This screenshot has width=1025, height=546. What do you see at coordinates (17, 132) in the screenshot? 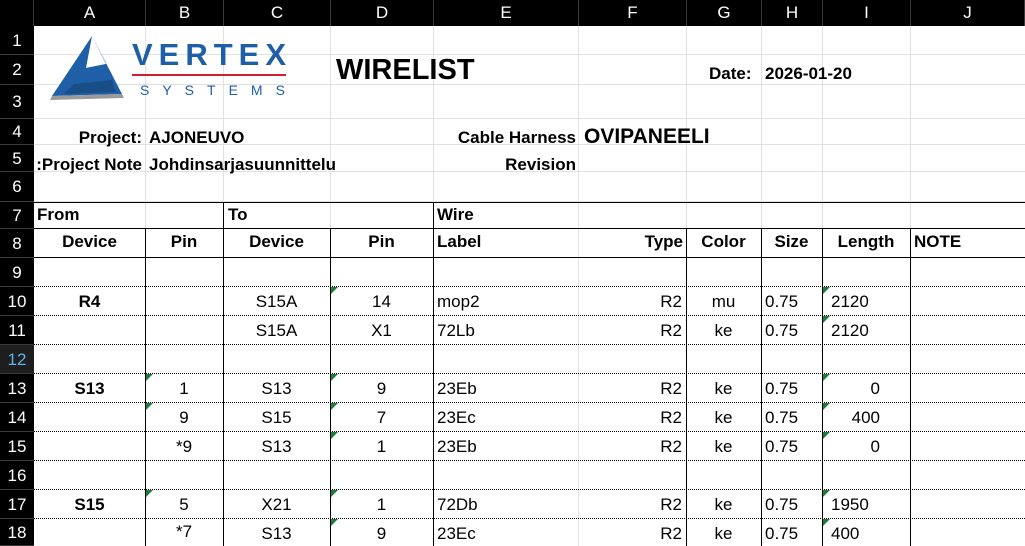
I see `row-header: 4` at bounding box center [17, 132].